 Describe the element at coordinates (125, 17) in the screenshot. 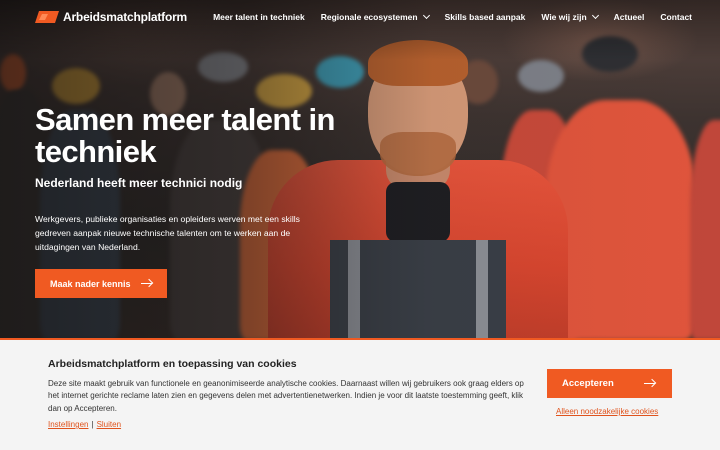

I see `logo-text: Arbeidsmatchplatform` at that location.